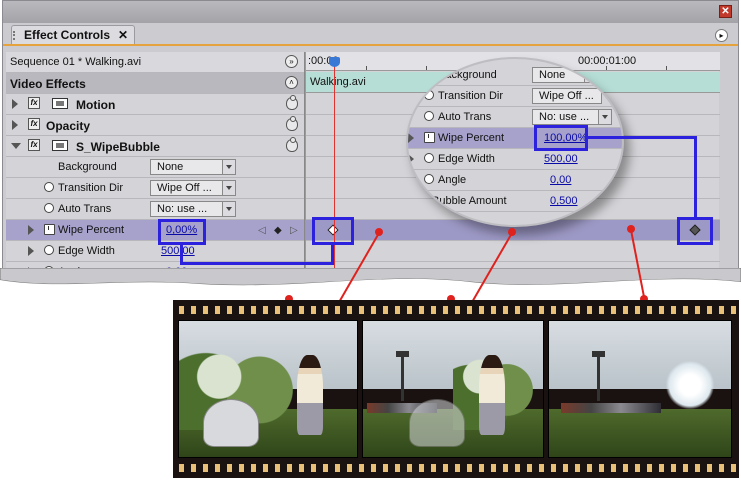 This screenshot has width=741, height=481. What do you see at coordinates (90, 188) in the screenshot?
I see `param-label: Transition Dir` at bounding box center [90, 188].